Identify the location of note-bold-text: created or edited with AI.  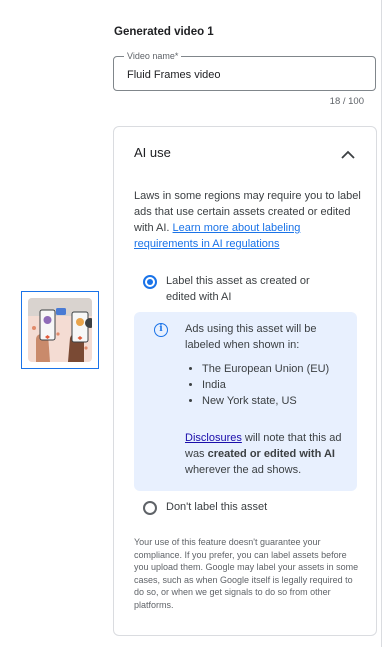
(271, 454).